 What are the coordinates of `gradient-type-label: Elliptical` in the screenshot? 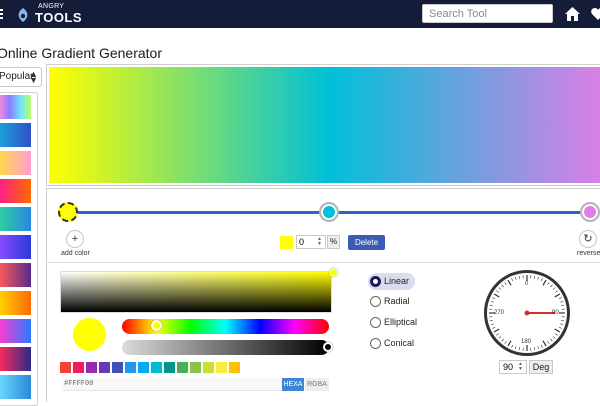 It's located at (400, 322).